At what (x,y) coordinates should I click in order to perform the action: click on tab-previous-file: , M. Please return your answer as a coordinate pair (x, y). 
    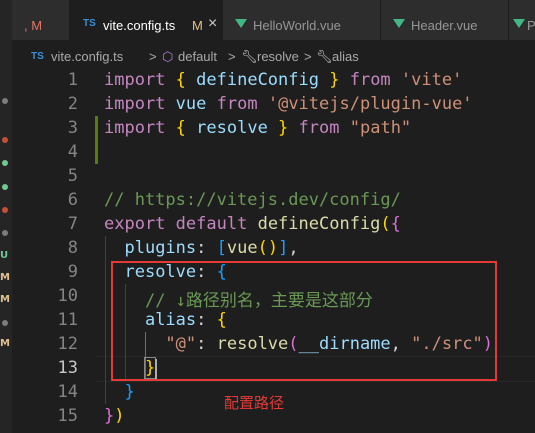
    Looking at the image, I should click on (41, 20).